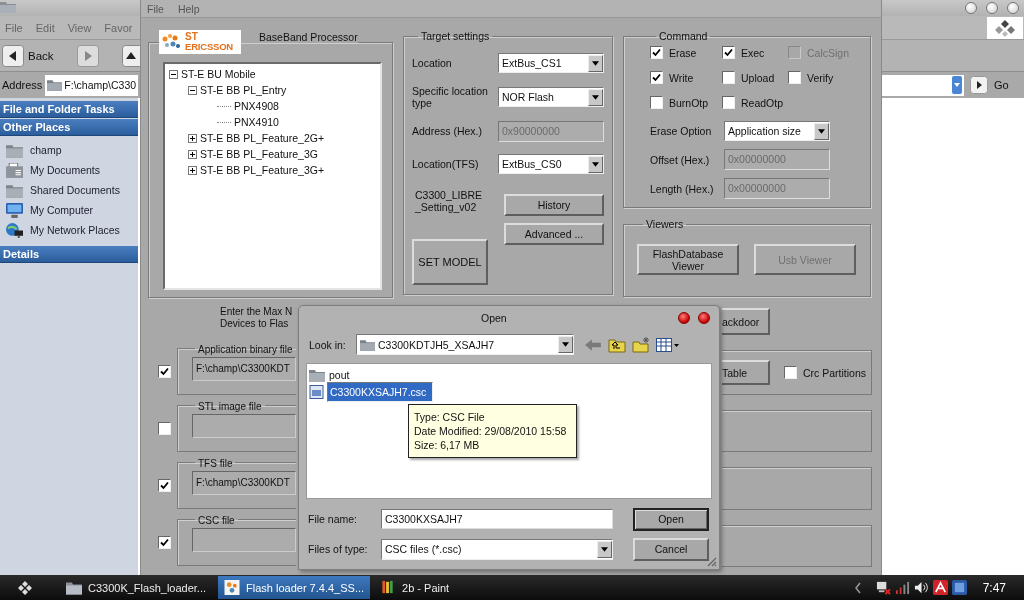  What do you see at coordinates (450, 262) in the screenshot?
I see `set-model-button: SET MODEL` at bounding box center [450, 262].